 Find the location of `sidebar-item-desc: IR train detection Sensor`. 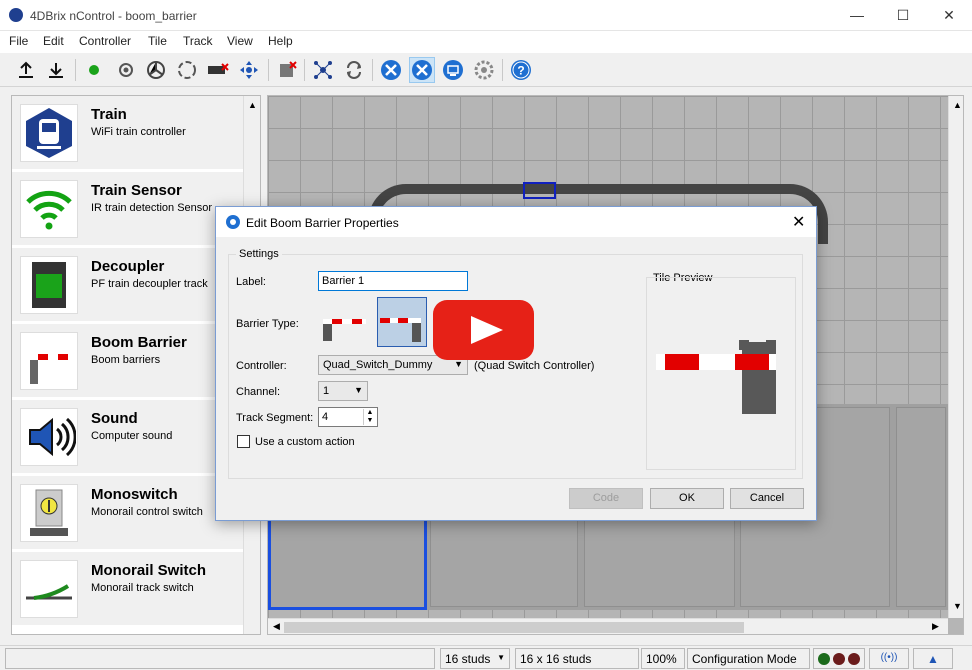

sidebar-item-desc: IR train detection Sensor is located at coordinates (152, 208).